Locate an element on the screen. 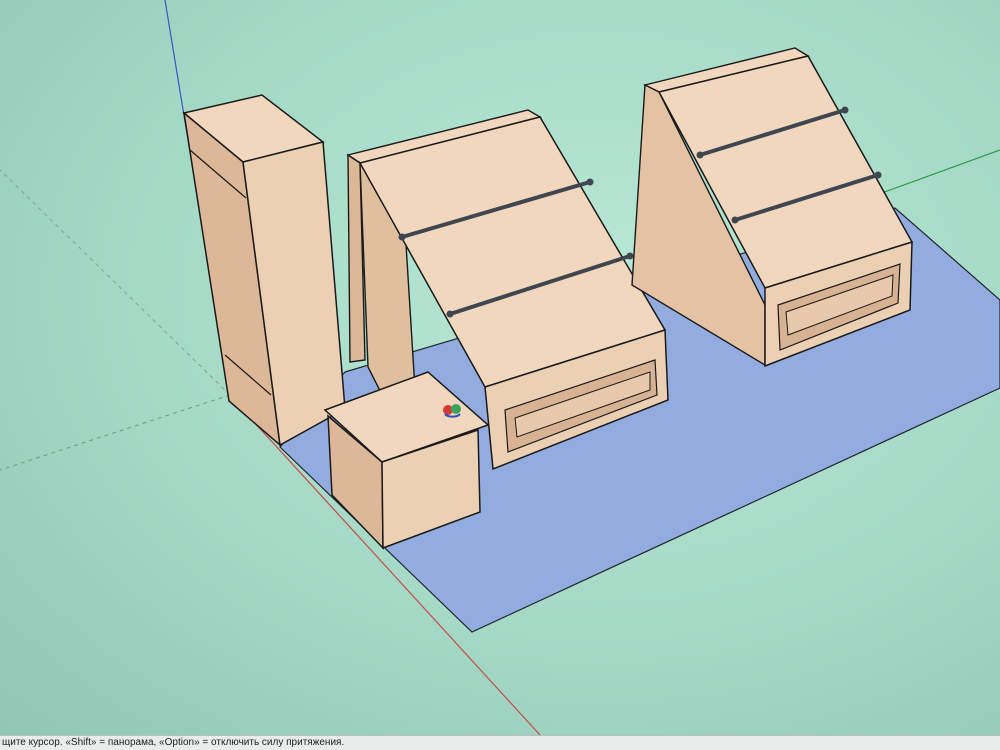 This screenshot has height=750, width=1000. green-axis-dashed is located at coordinates (115, 432).